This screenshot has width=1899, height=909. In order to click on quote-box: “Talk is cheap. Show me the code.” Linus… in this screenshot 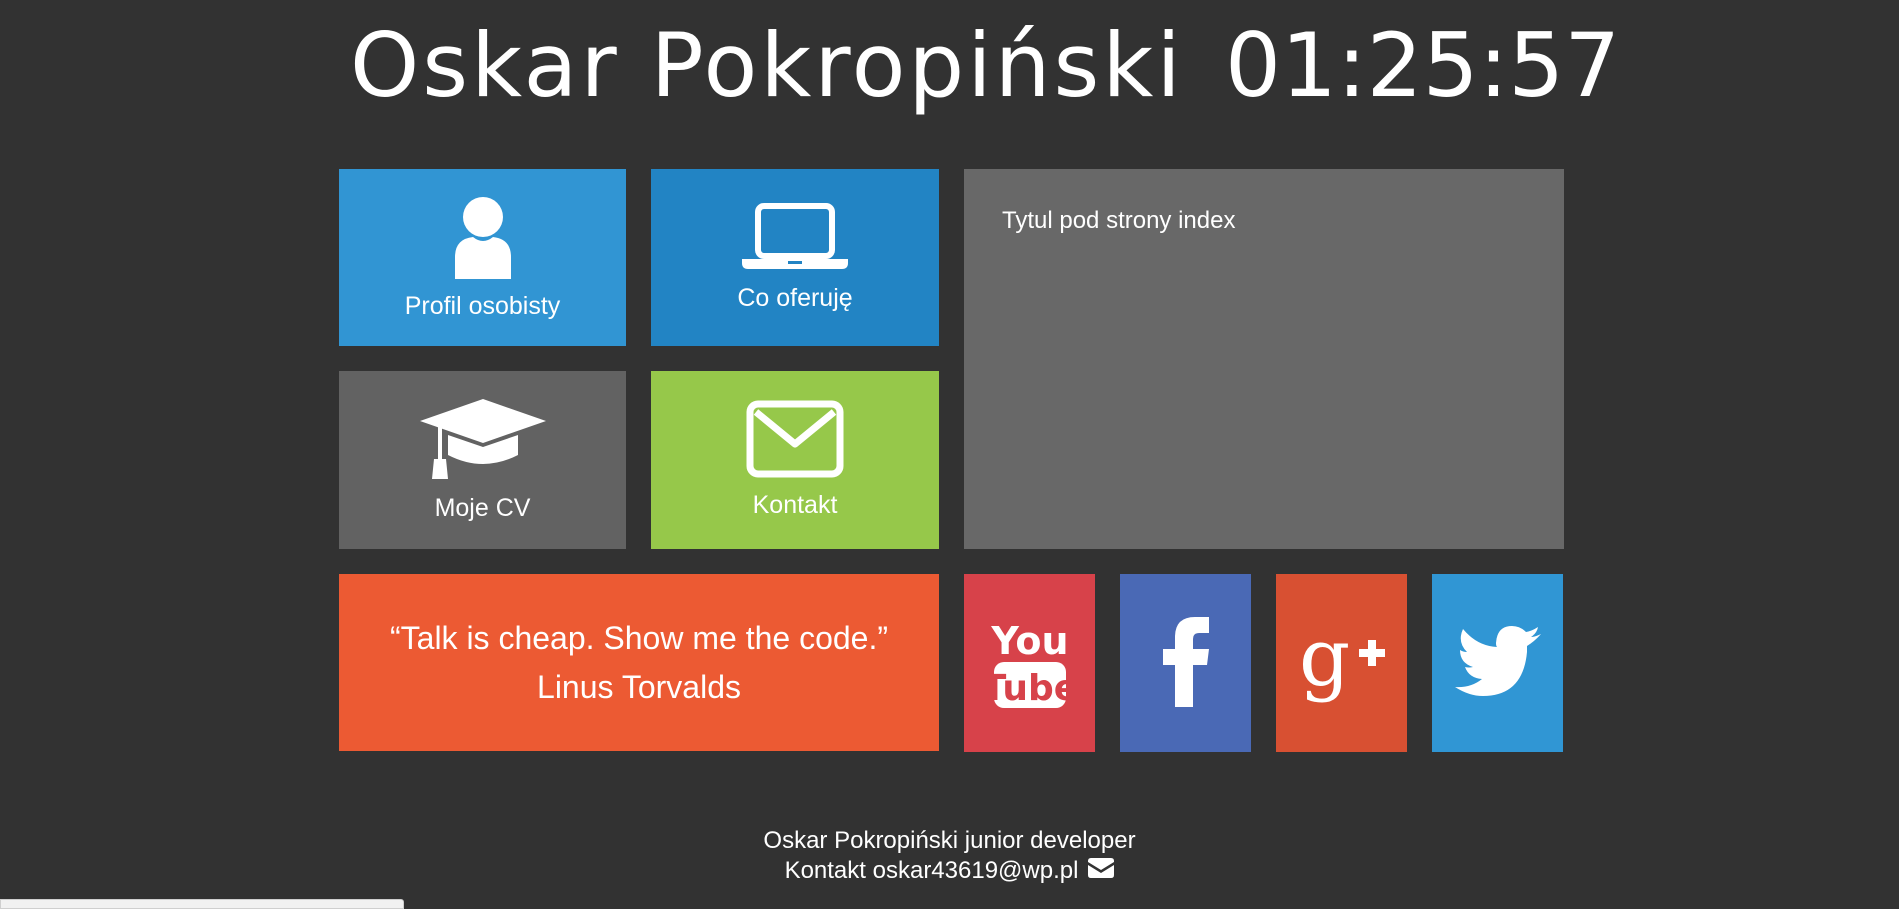, I will do `click(639, 662)`.